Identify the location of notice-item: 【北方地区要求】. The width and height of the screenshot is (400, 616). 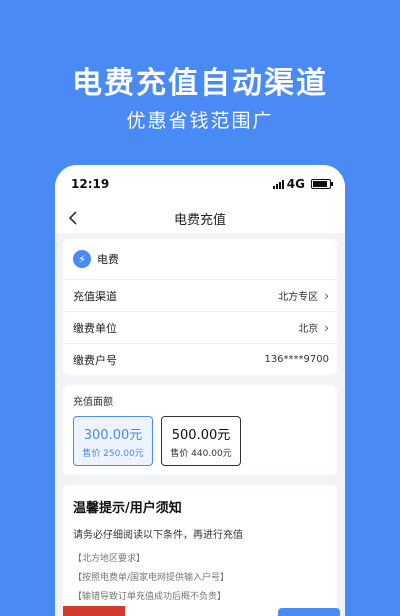
(109, 559).